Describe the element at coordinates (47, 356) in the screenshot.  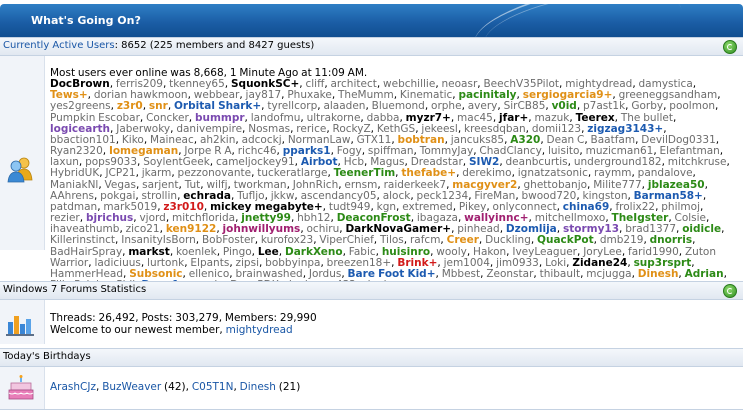
I see `birthdays-label: Today's Birthdays` at that location.